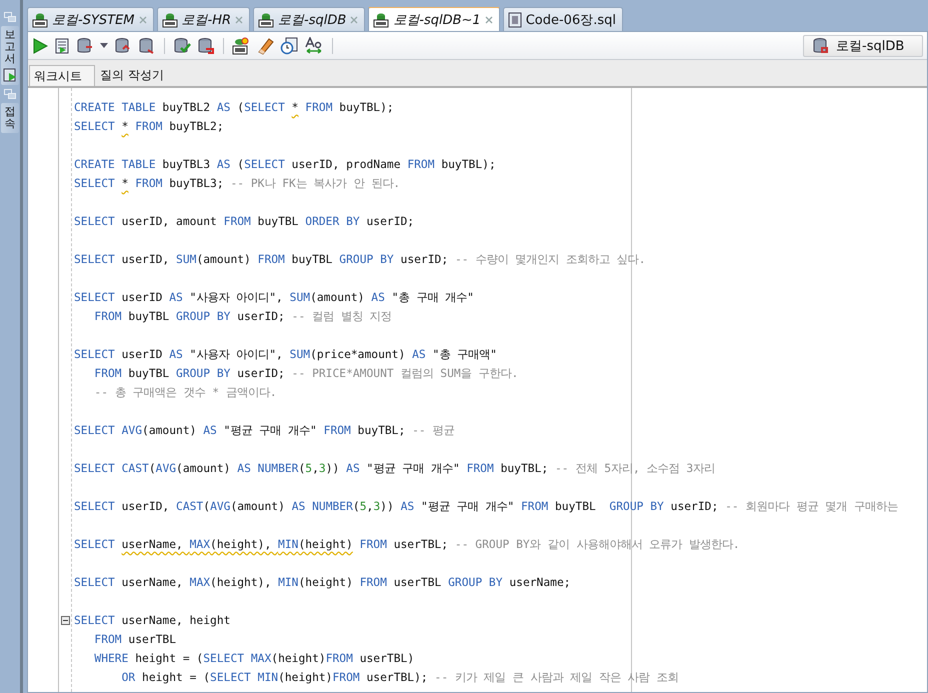 The height and width of the screenshot is (693, 928). Describe the element at coordinates (104, 45) in the screenshot. I see `caret-icon` at that location.